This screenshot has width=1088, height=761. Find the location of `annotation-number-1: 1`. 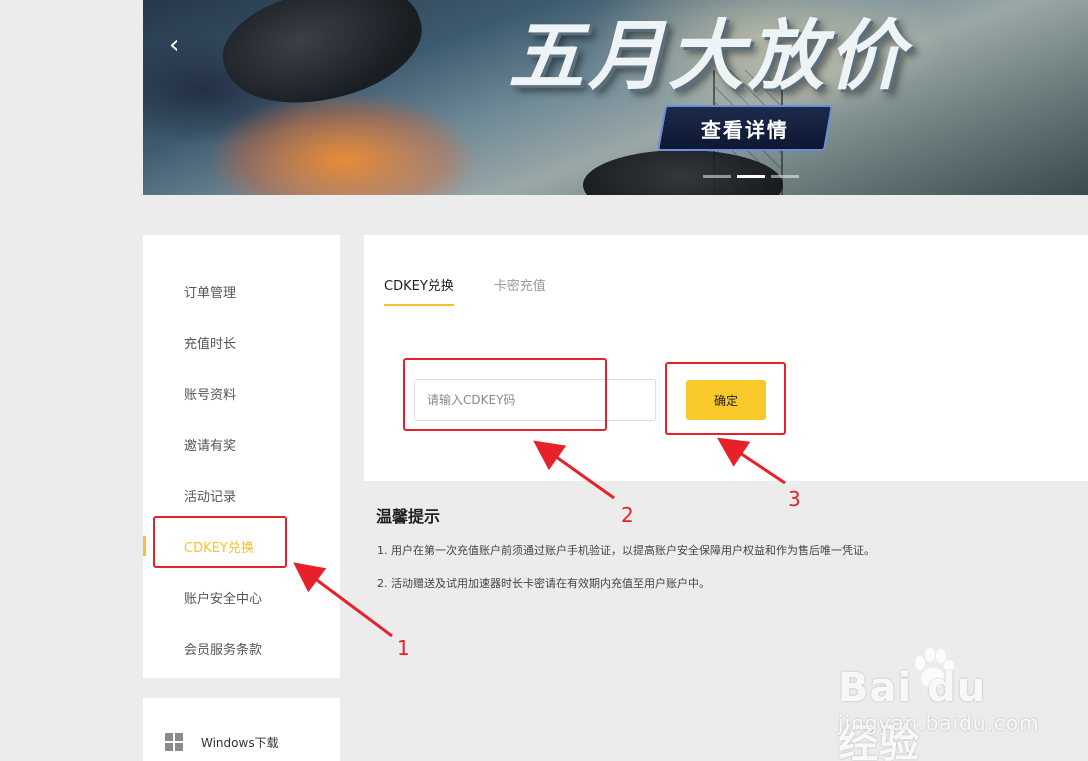

annotation-number-1: 1 is located at coordinates (403, 648).